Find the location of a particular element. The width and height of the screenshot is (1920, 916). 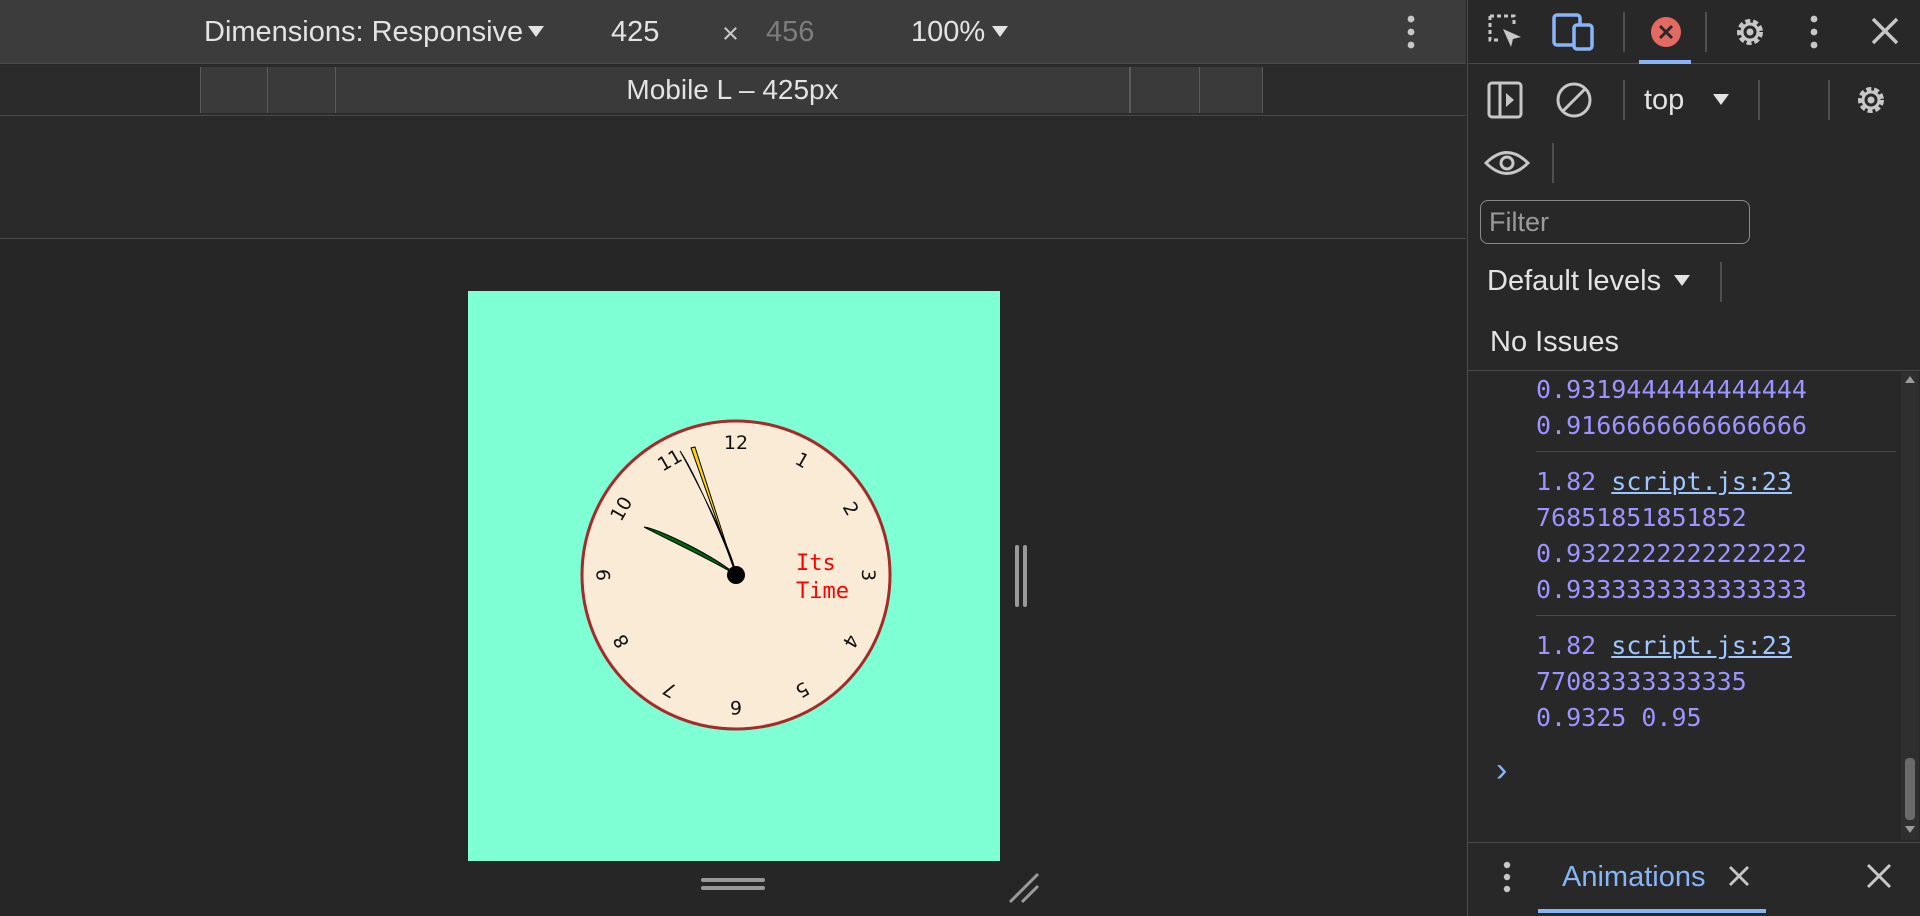

console-settings-icon is located at coordinates (1871, 100).